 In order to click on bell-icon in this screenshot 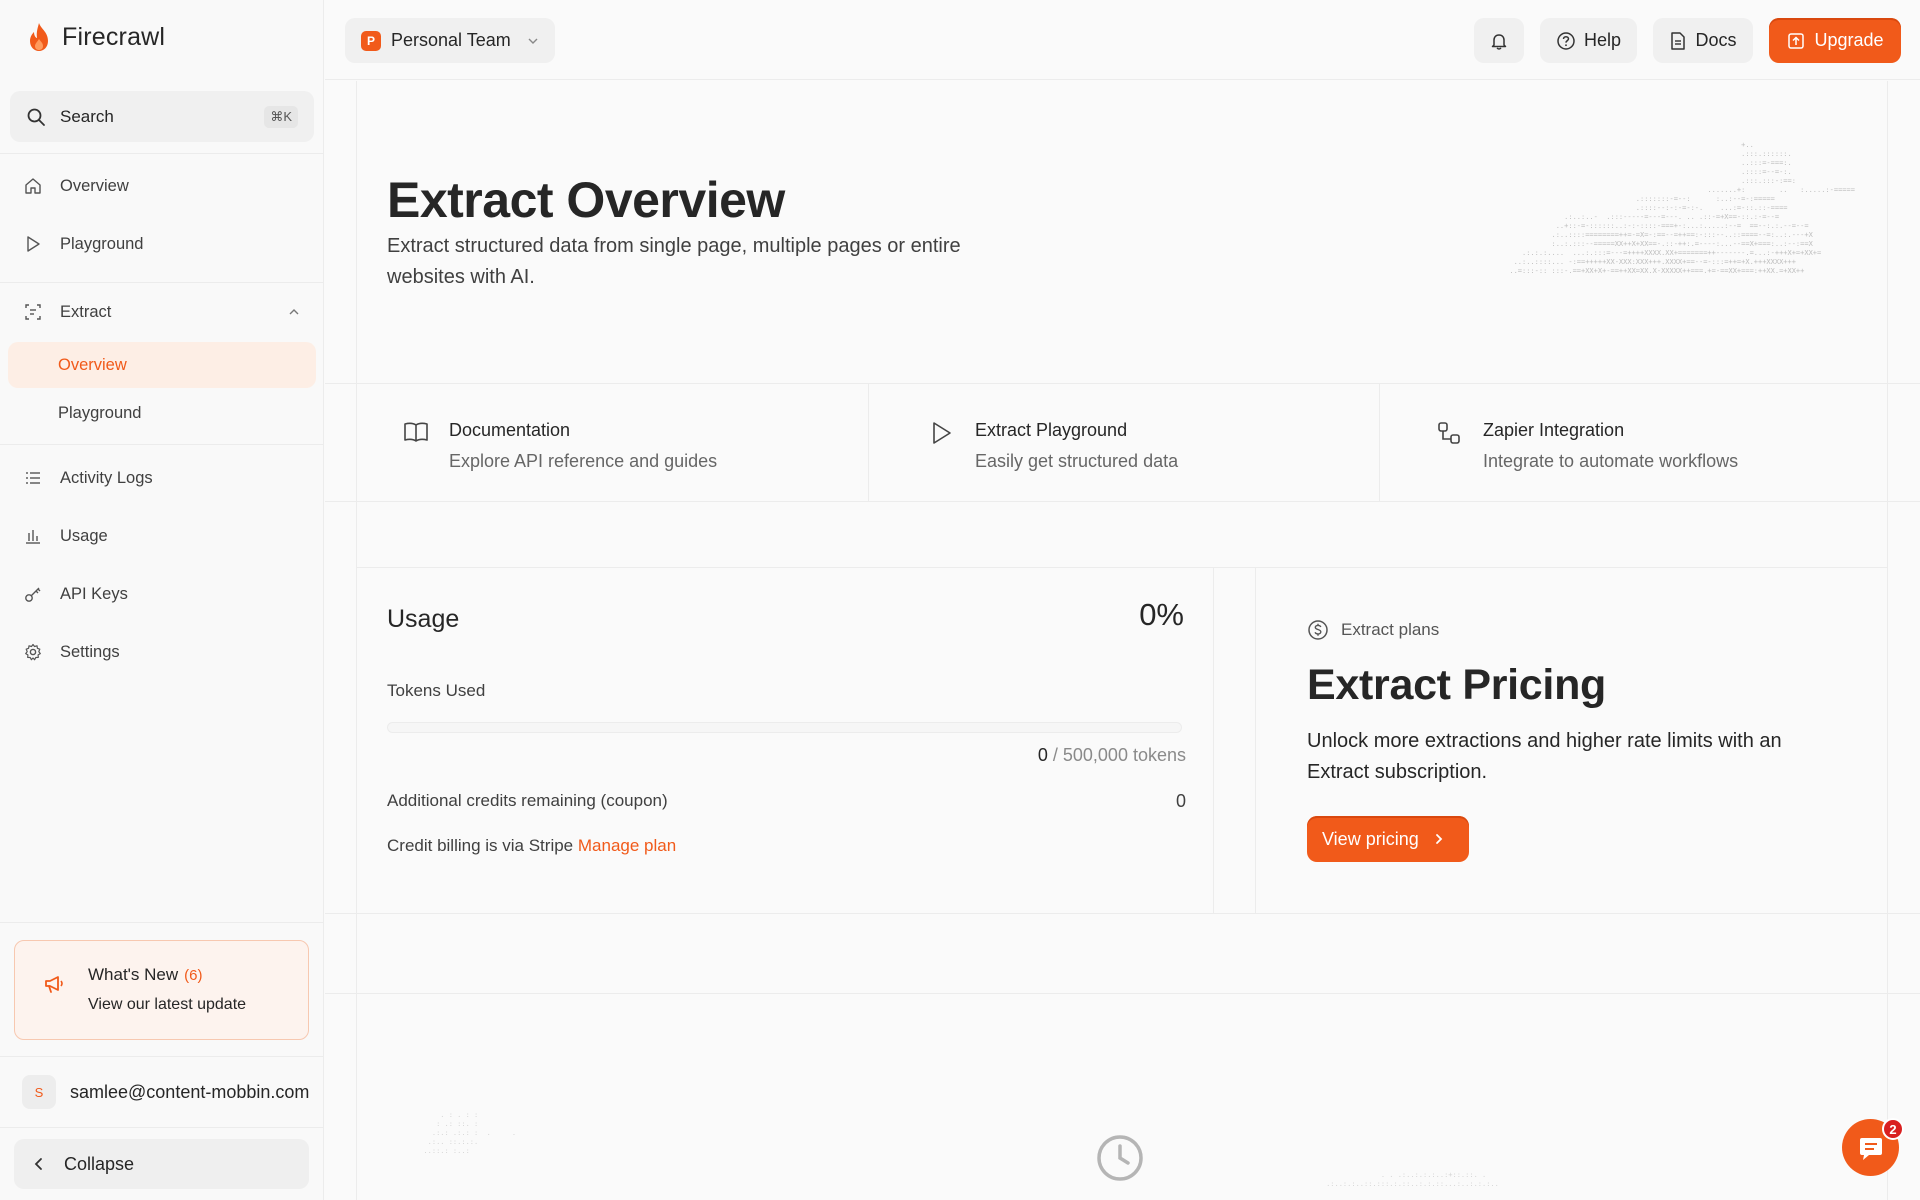, I will do `click(1499, 41)`.